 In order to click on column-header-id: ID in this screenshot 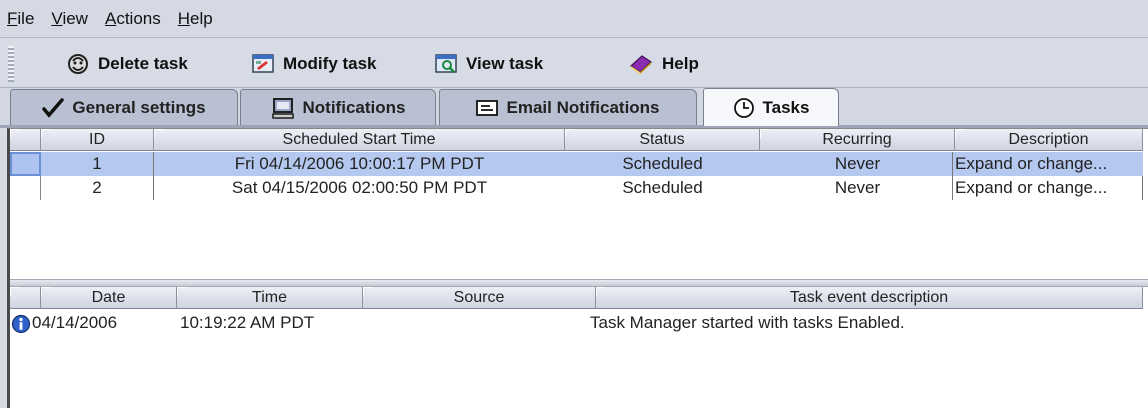, I will do `click(97, 140)`.